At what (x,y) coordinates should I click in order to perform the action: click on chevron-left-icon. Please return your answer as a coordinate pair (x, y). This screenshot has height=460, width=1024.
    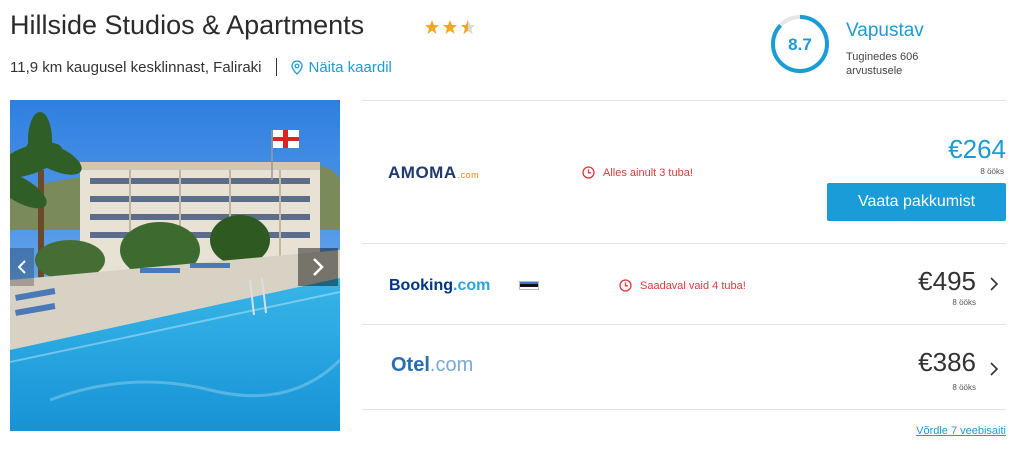
    Looking at the image, I should click on (22, 267).